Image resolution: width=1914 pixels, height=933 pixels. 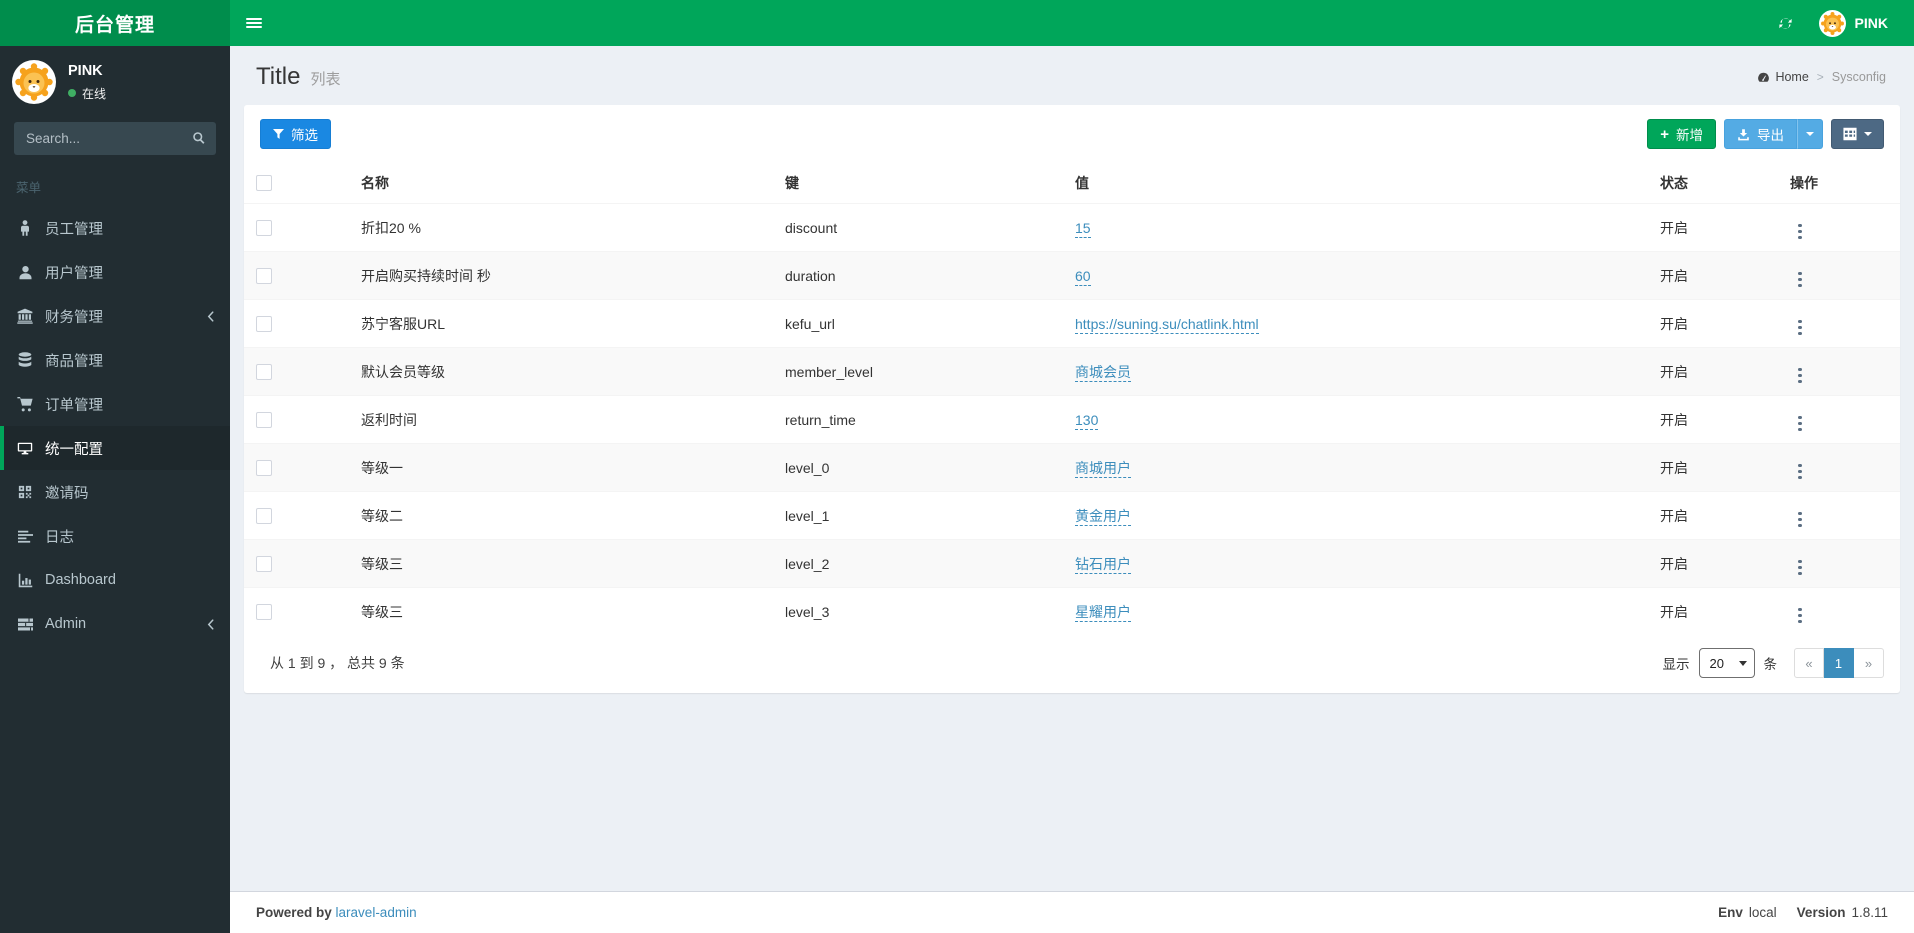 I want to click on navbar-username: PINK, so click(x=1871, y=23).